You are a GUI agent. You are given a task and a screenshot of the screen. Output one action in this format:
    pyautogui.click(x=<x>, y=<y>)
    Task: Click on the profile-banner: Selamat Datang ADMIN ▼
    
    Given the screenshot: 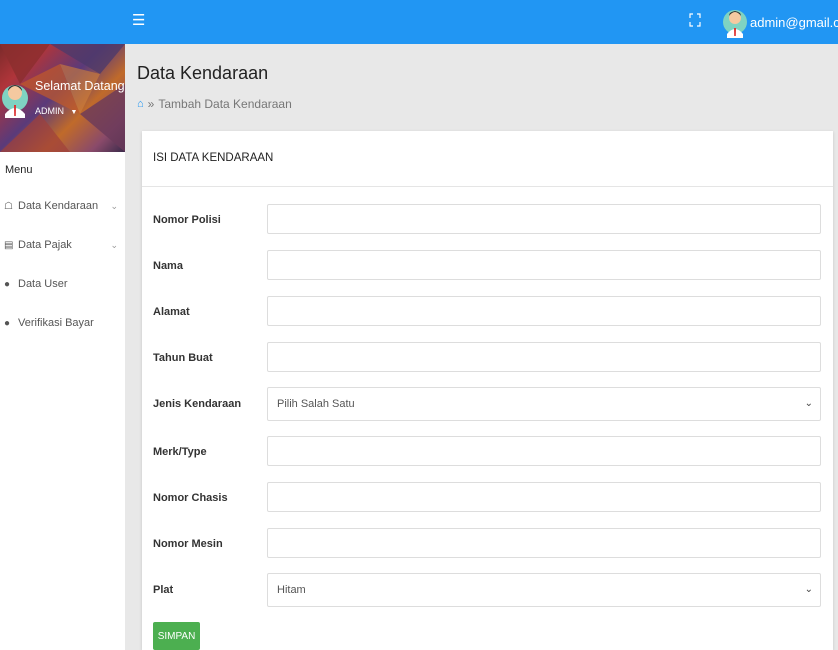 What is the action you would take?
    pyautogui.click(x=62, y=98)
    